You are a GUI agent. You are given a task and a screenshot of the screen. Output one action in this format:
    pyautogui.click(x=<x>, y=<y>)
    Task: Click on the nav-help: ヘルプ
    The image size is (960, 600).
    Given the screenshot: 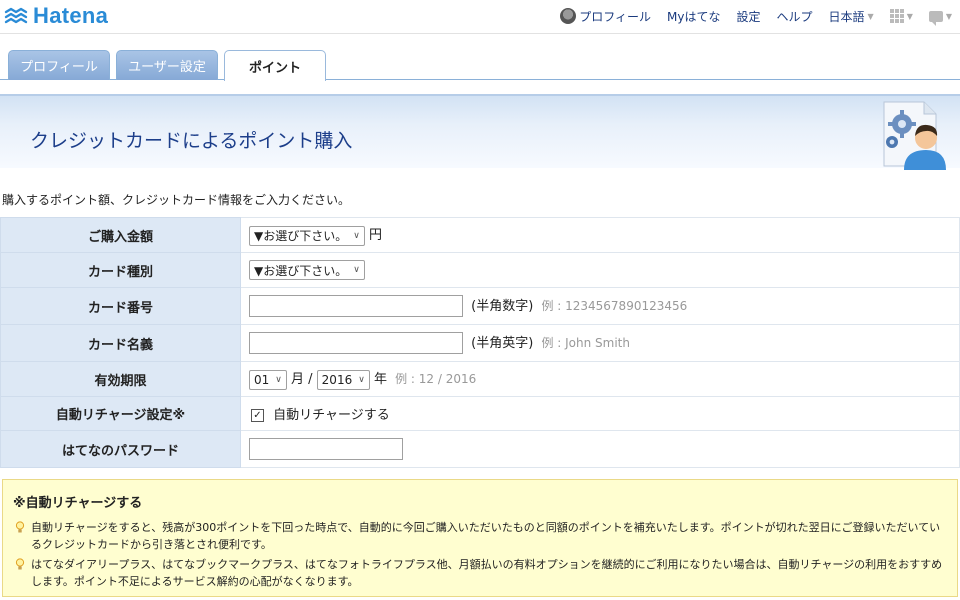 What is the action you would take?
    pyautogui.click(x=795, y=16)
    